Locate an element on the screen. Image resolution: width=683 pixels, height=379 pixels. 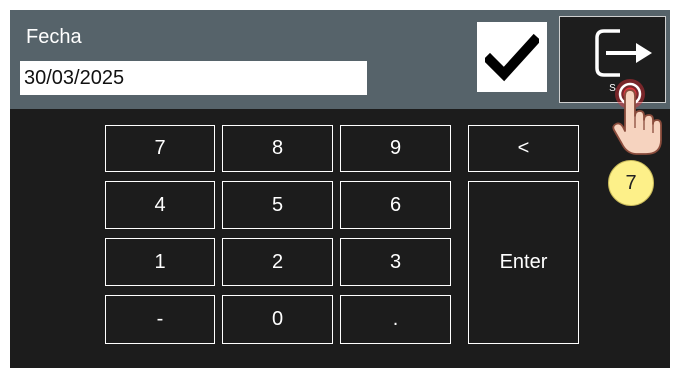
exit-arrow-icon is located at coordinates (623, 53).